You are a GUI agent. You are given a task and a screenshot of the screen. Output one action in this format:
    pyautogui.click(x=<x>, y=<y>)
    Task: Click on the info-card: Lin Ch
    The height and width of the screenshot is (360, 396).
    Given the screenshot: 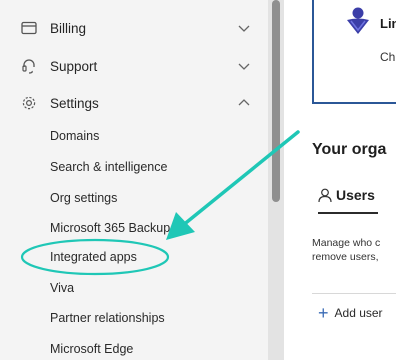 What is the action you would take?
    pyautogui.click(x=354, y=52)
    